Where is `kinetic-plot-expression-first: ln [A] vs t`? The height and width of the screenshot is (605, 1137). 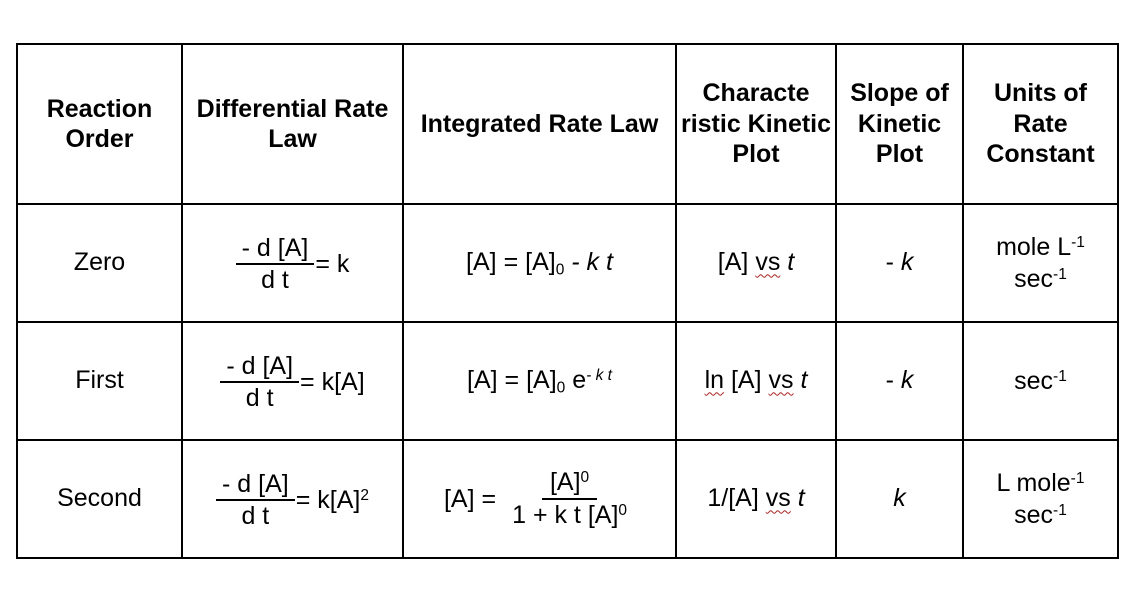 kinetic-plot-expression-first: ln [A] vs t is located at coordinates (756, 380).